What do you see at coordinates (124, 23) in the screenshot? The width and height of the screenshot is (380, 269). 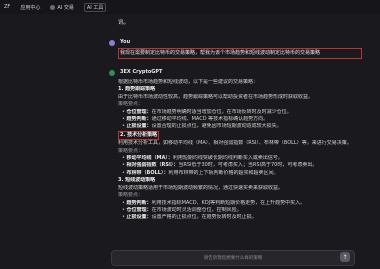 I see `previous-message-tail: 讯。` at bounding box center [124, 23].